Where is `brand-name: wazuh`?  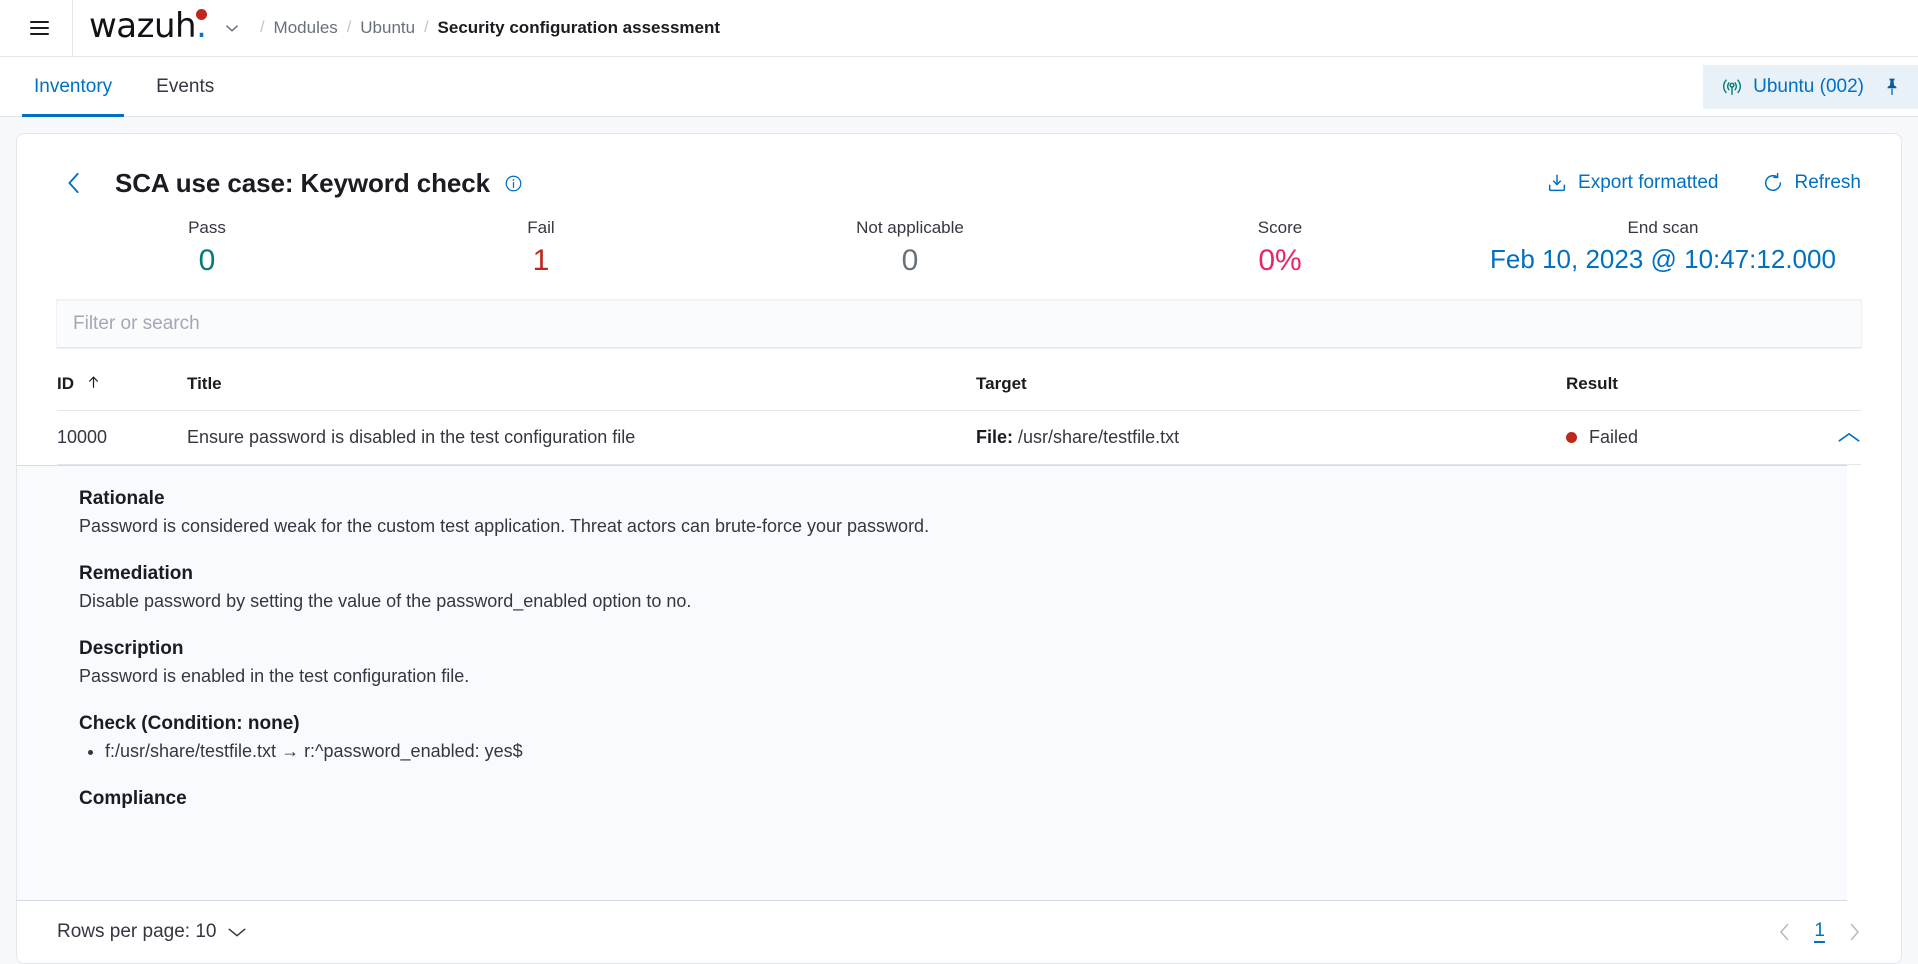 brand-name: wazuh is located at coordinates (143, 26).